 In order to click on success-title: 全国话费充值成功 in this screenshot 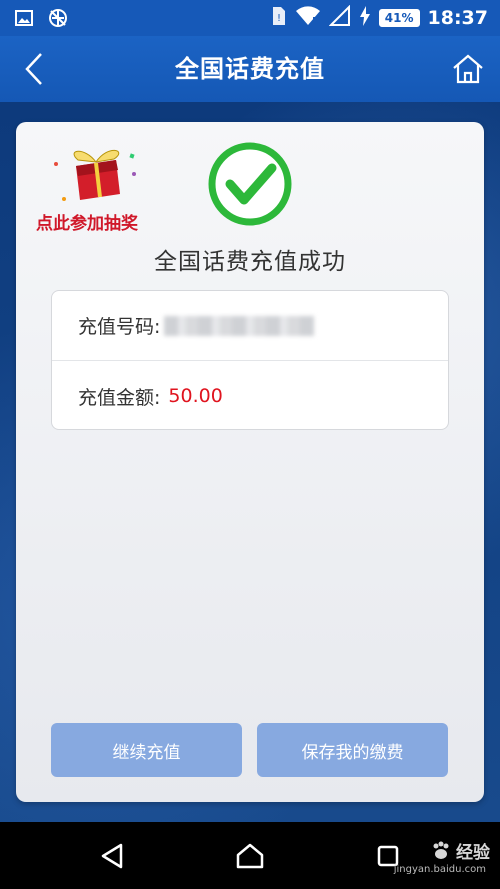, I will do `click(250, 262)`.